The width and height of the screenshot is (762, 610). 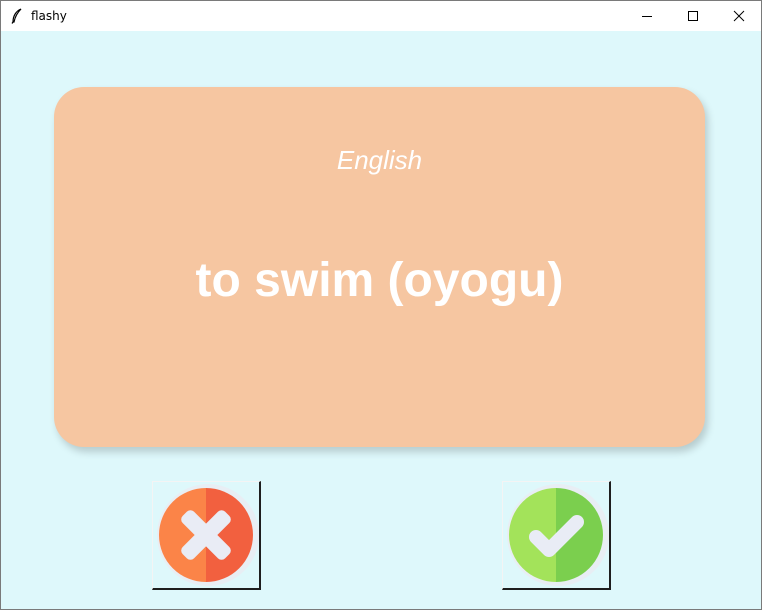 I want to click on minimize-icon, so click(x=647, y=16).